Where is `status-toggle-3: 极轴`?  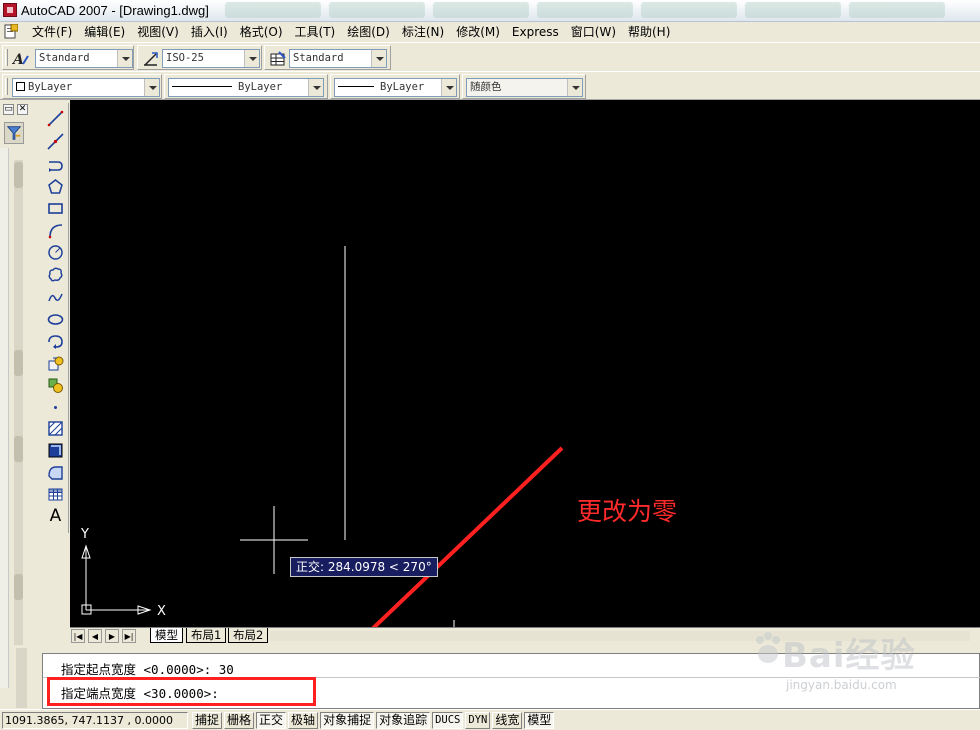 status-toggle-3: 极轴 is located at coordinates (303, 720).